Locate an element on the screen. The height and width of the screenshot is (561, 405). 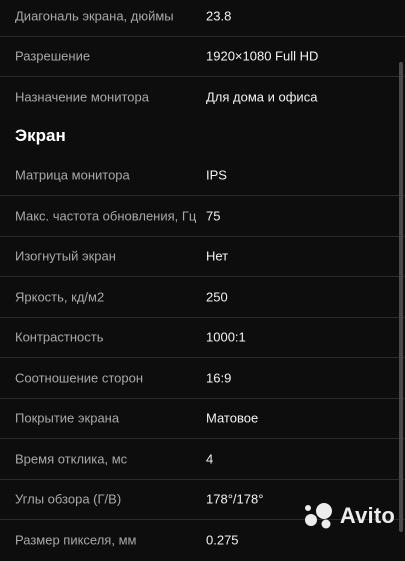
spec-label: Назначение монитора is located at coordinates (82, 97).